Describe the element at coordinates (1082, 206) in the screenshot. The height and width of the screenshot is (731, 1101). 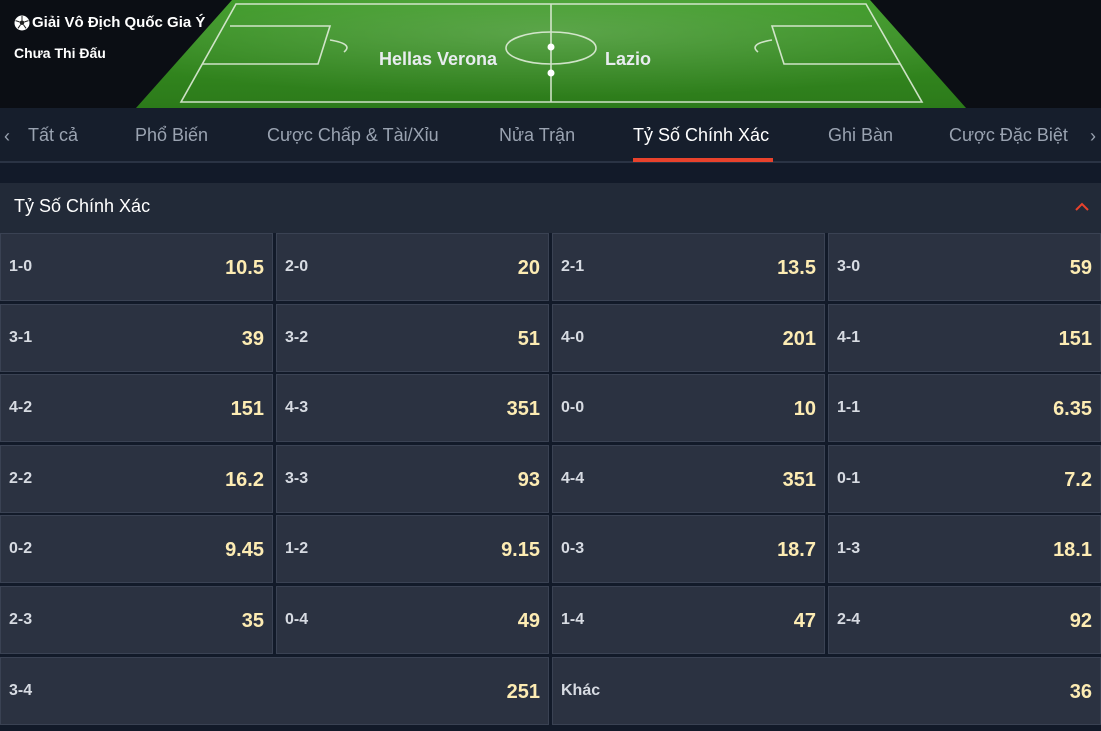
I see `chevron-up-icon` at that location.